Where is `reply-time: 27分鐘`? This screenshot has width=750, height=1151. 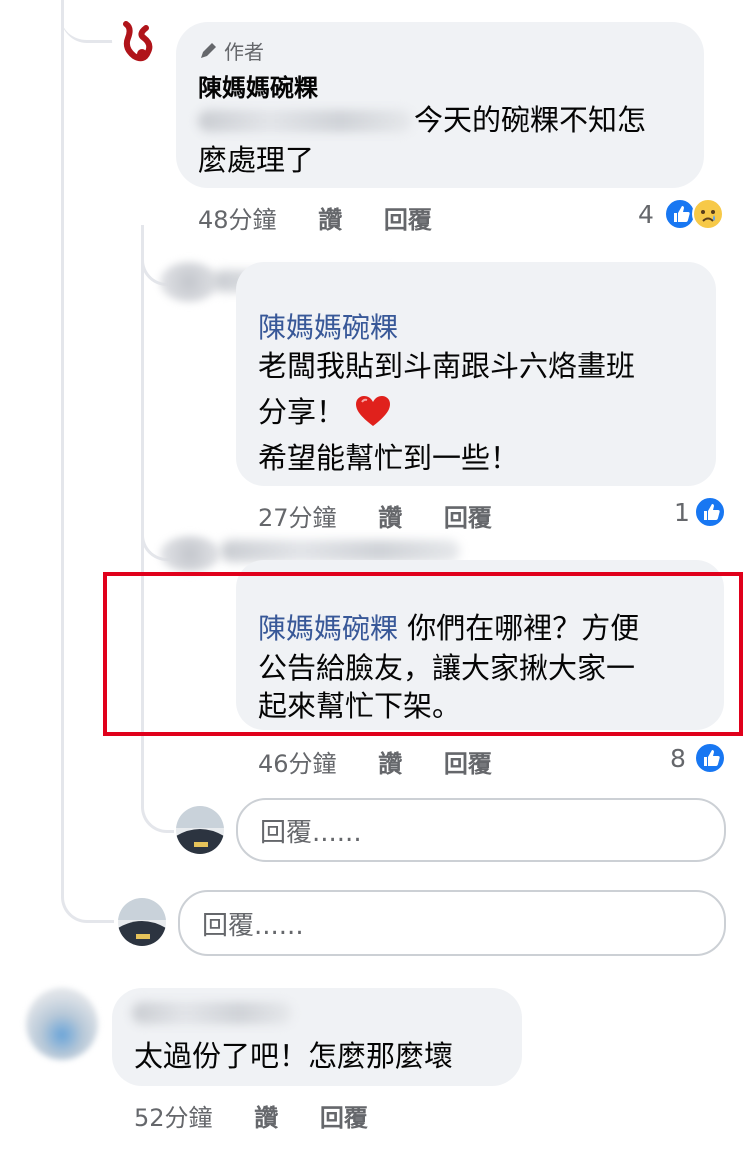 reply-time: 27分鐘 is located at coordinates (297, 518).